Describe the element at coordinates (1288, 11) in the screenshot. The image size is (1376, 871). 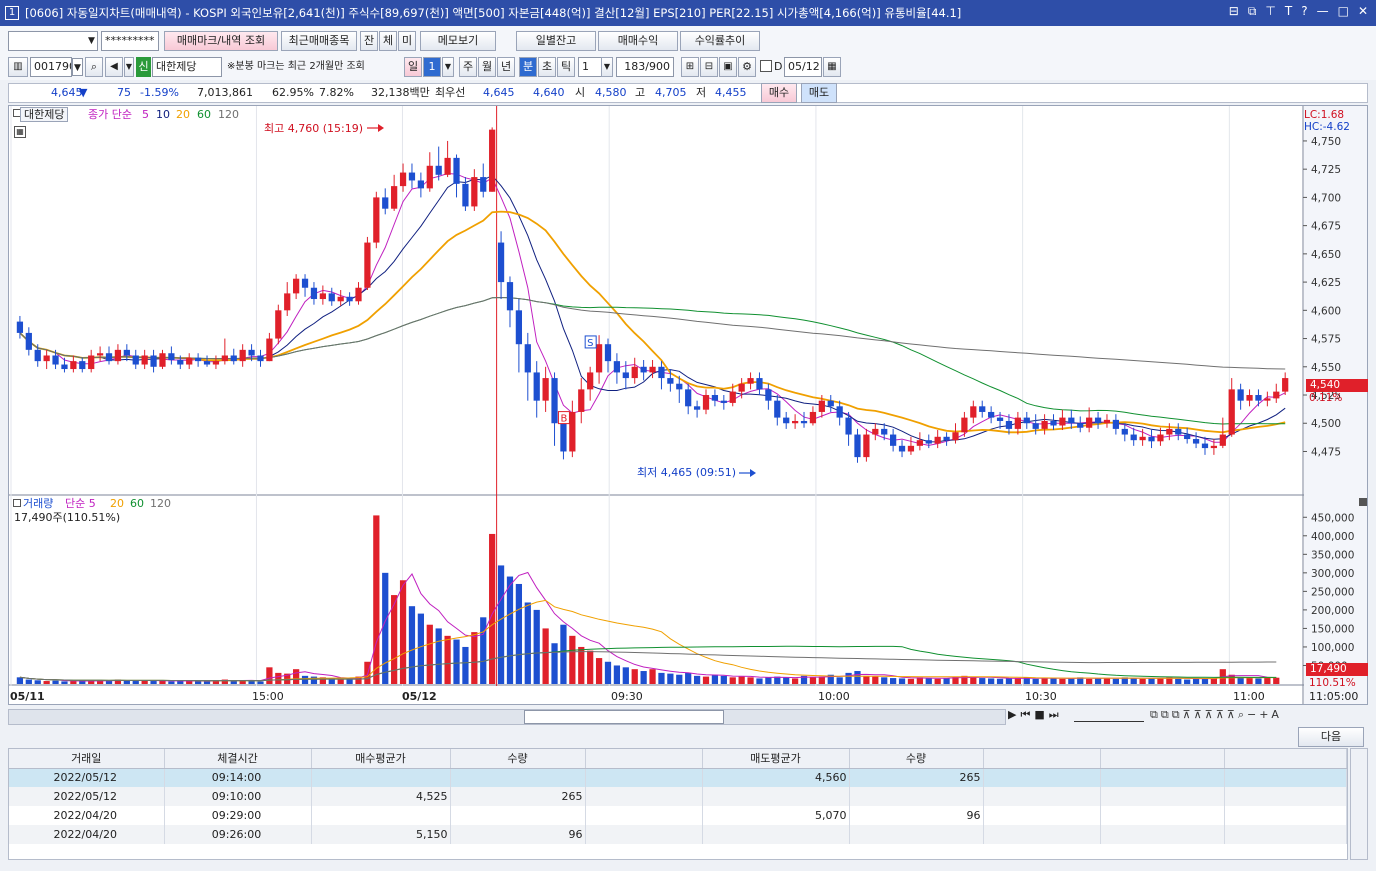
I see `font-icon: T` at that location.